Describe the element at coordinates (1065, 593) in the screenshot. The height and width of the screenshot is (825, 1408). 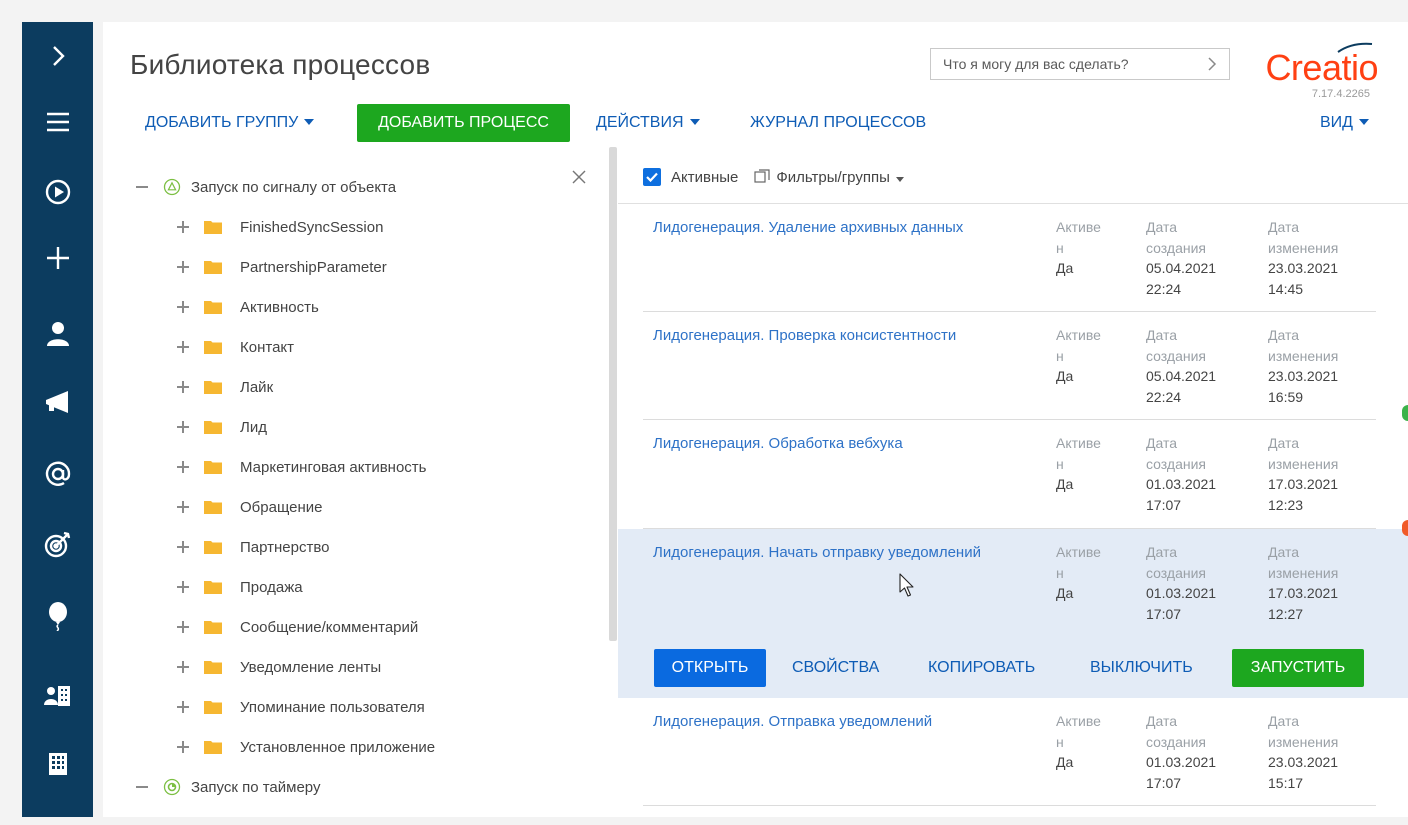
I see `active-value: Да` at that location.